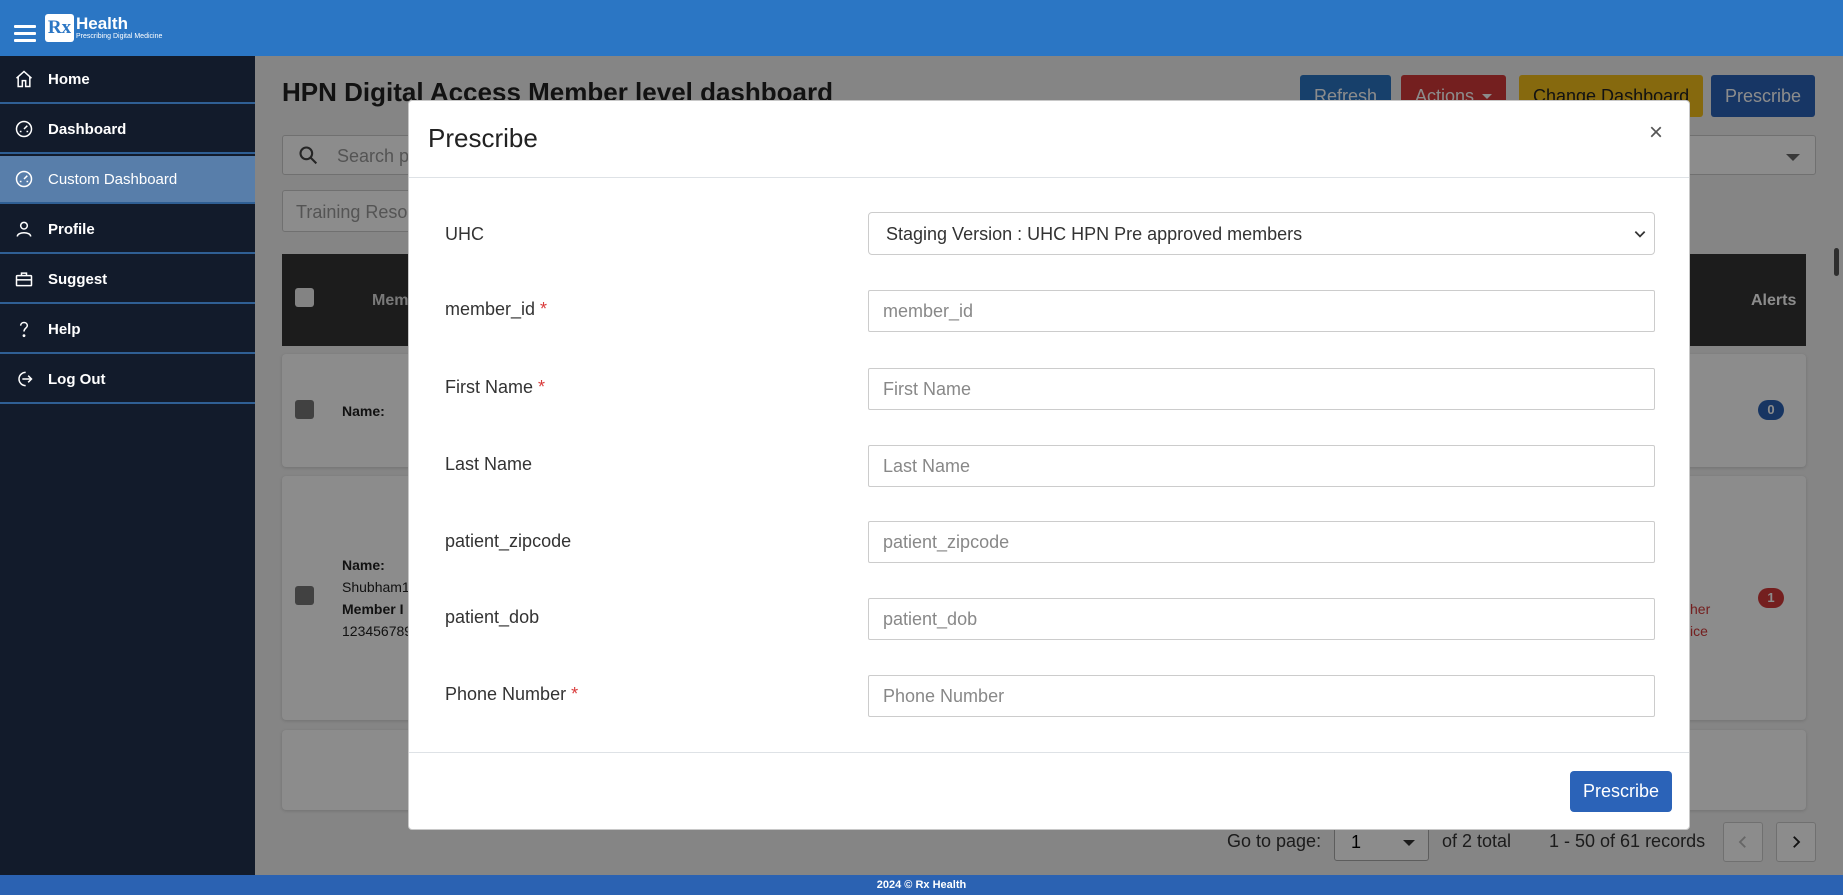  Describe the element at coordinates (464, 234) in the screenshot. I see `uhc-label: UHC` at that location.